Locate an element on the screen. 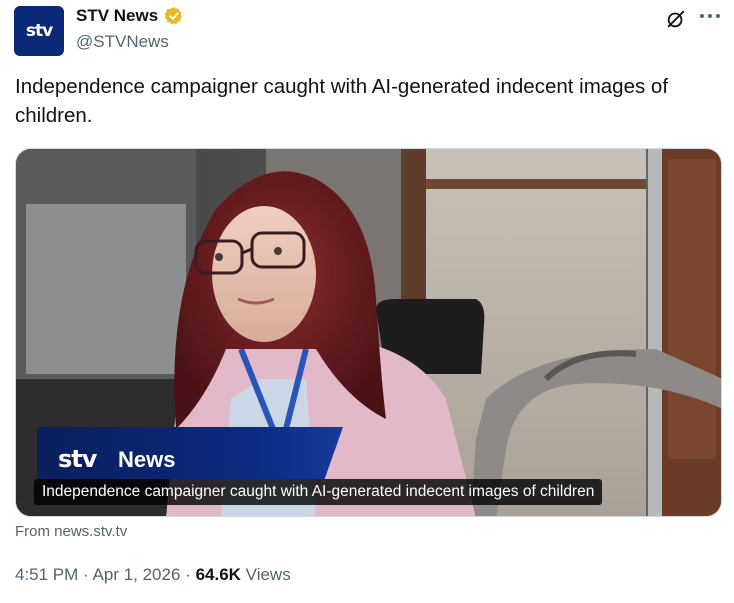 The height and width of the screenshot is (603, 734). views-count: 64.6K is located at coordinates (218, 574).